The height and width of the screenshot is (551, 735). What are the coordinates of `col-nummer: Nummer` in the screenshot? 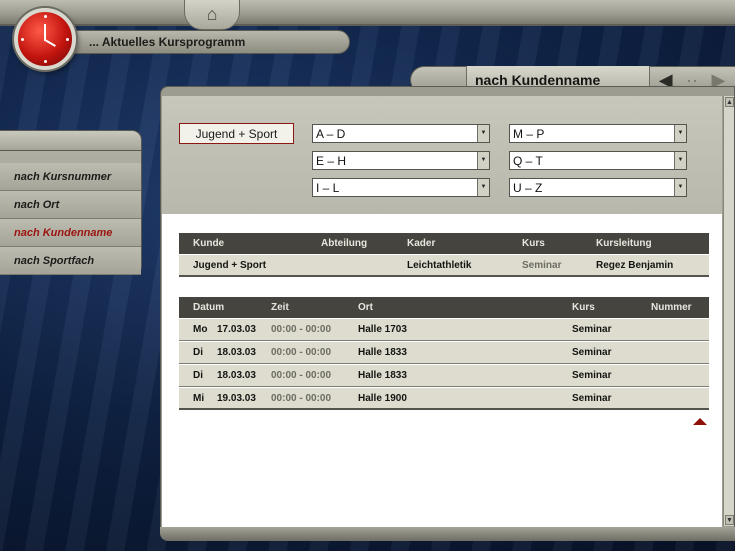 It's located at (671, 307).